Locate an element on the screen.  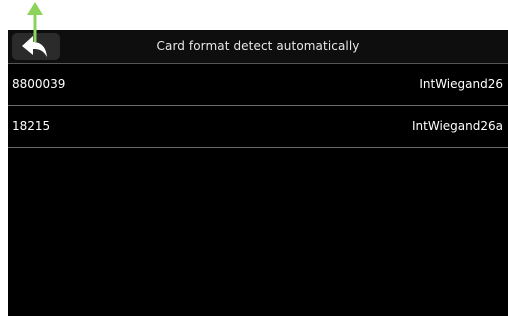
title-bar: Card format detect automatically is located at coordinates (258, 47).